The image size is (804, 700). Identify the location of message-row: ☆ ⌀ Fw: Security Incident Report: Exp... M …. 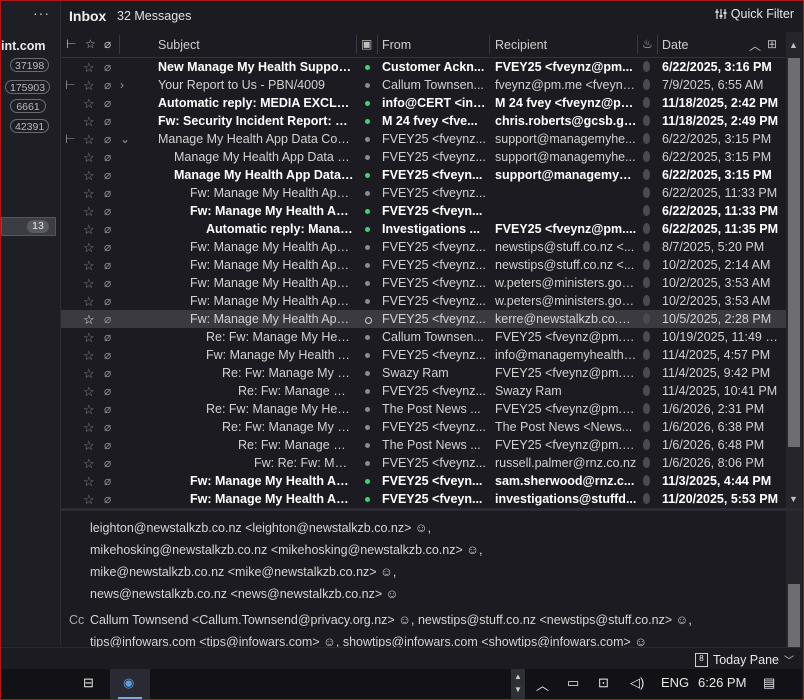
(423, 121).